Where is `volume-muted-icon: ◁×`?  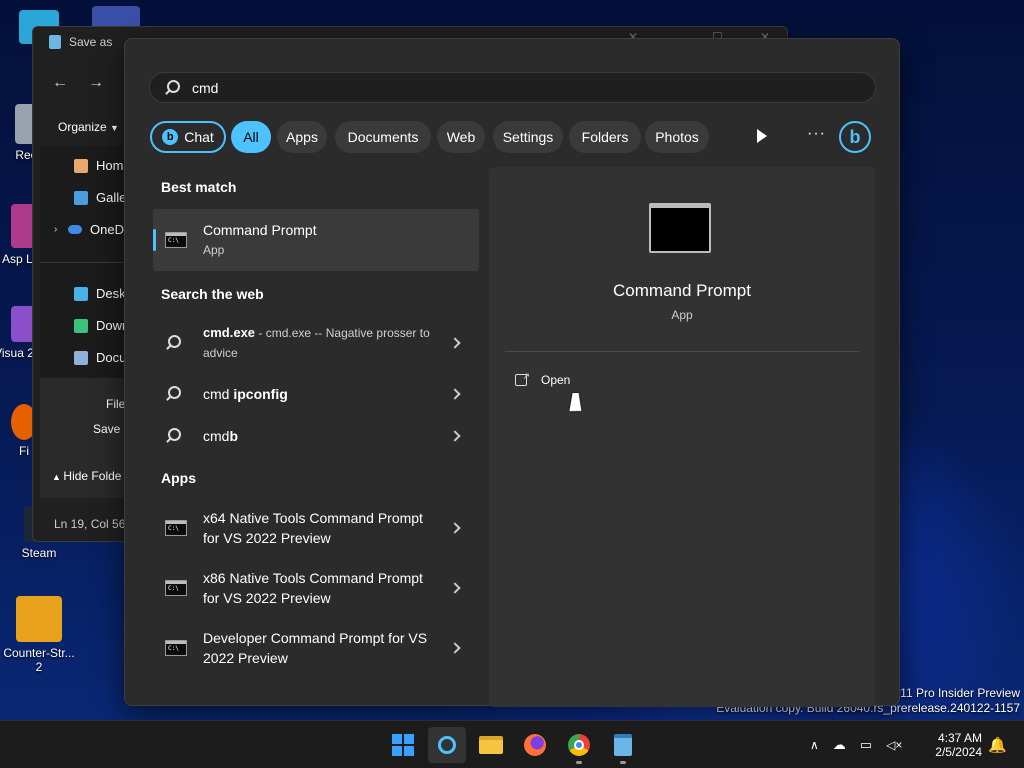
volume-muted-icon: ◁× is located at coordinates (894, 745).